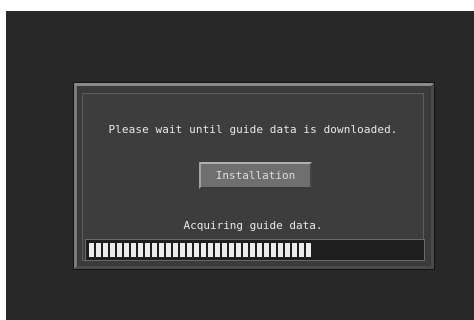 This screenshot has height=320, width=474. Describe the element at coordinates (200, 250) in the screenshot. I see `progress-fill` at that location.